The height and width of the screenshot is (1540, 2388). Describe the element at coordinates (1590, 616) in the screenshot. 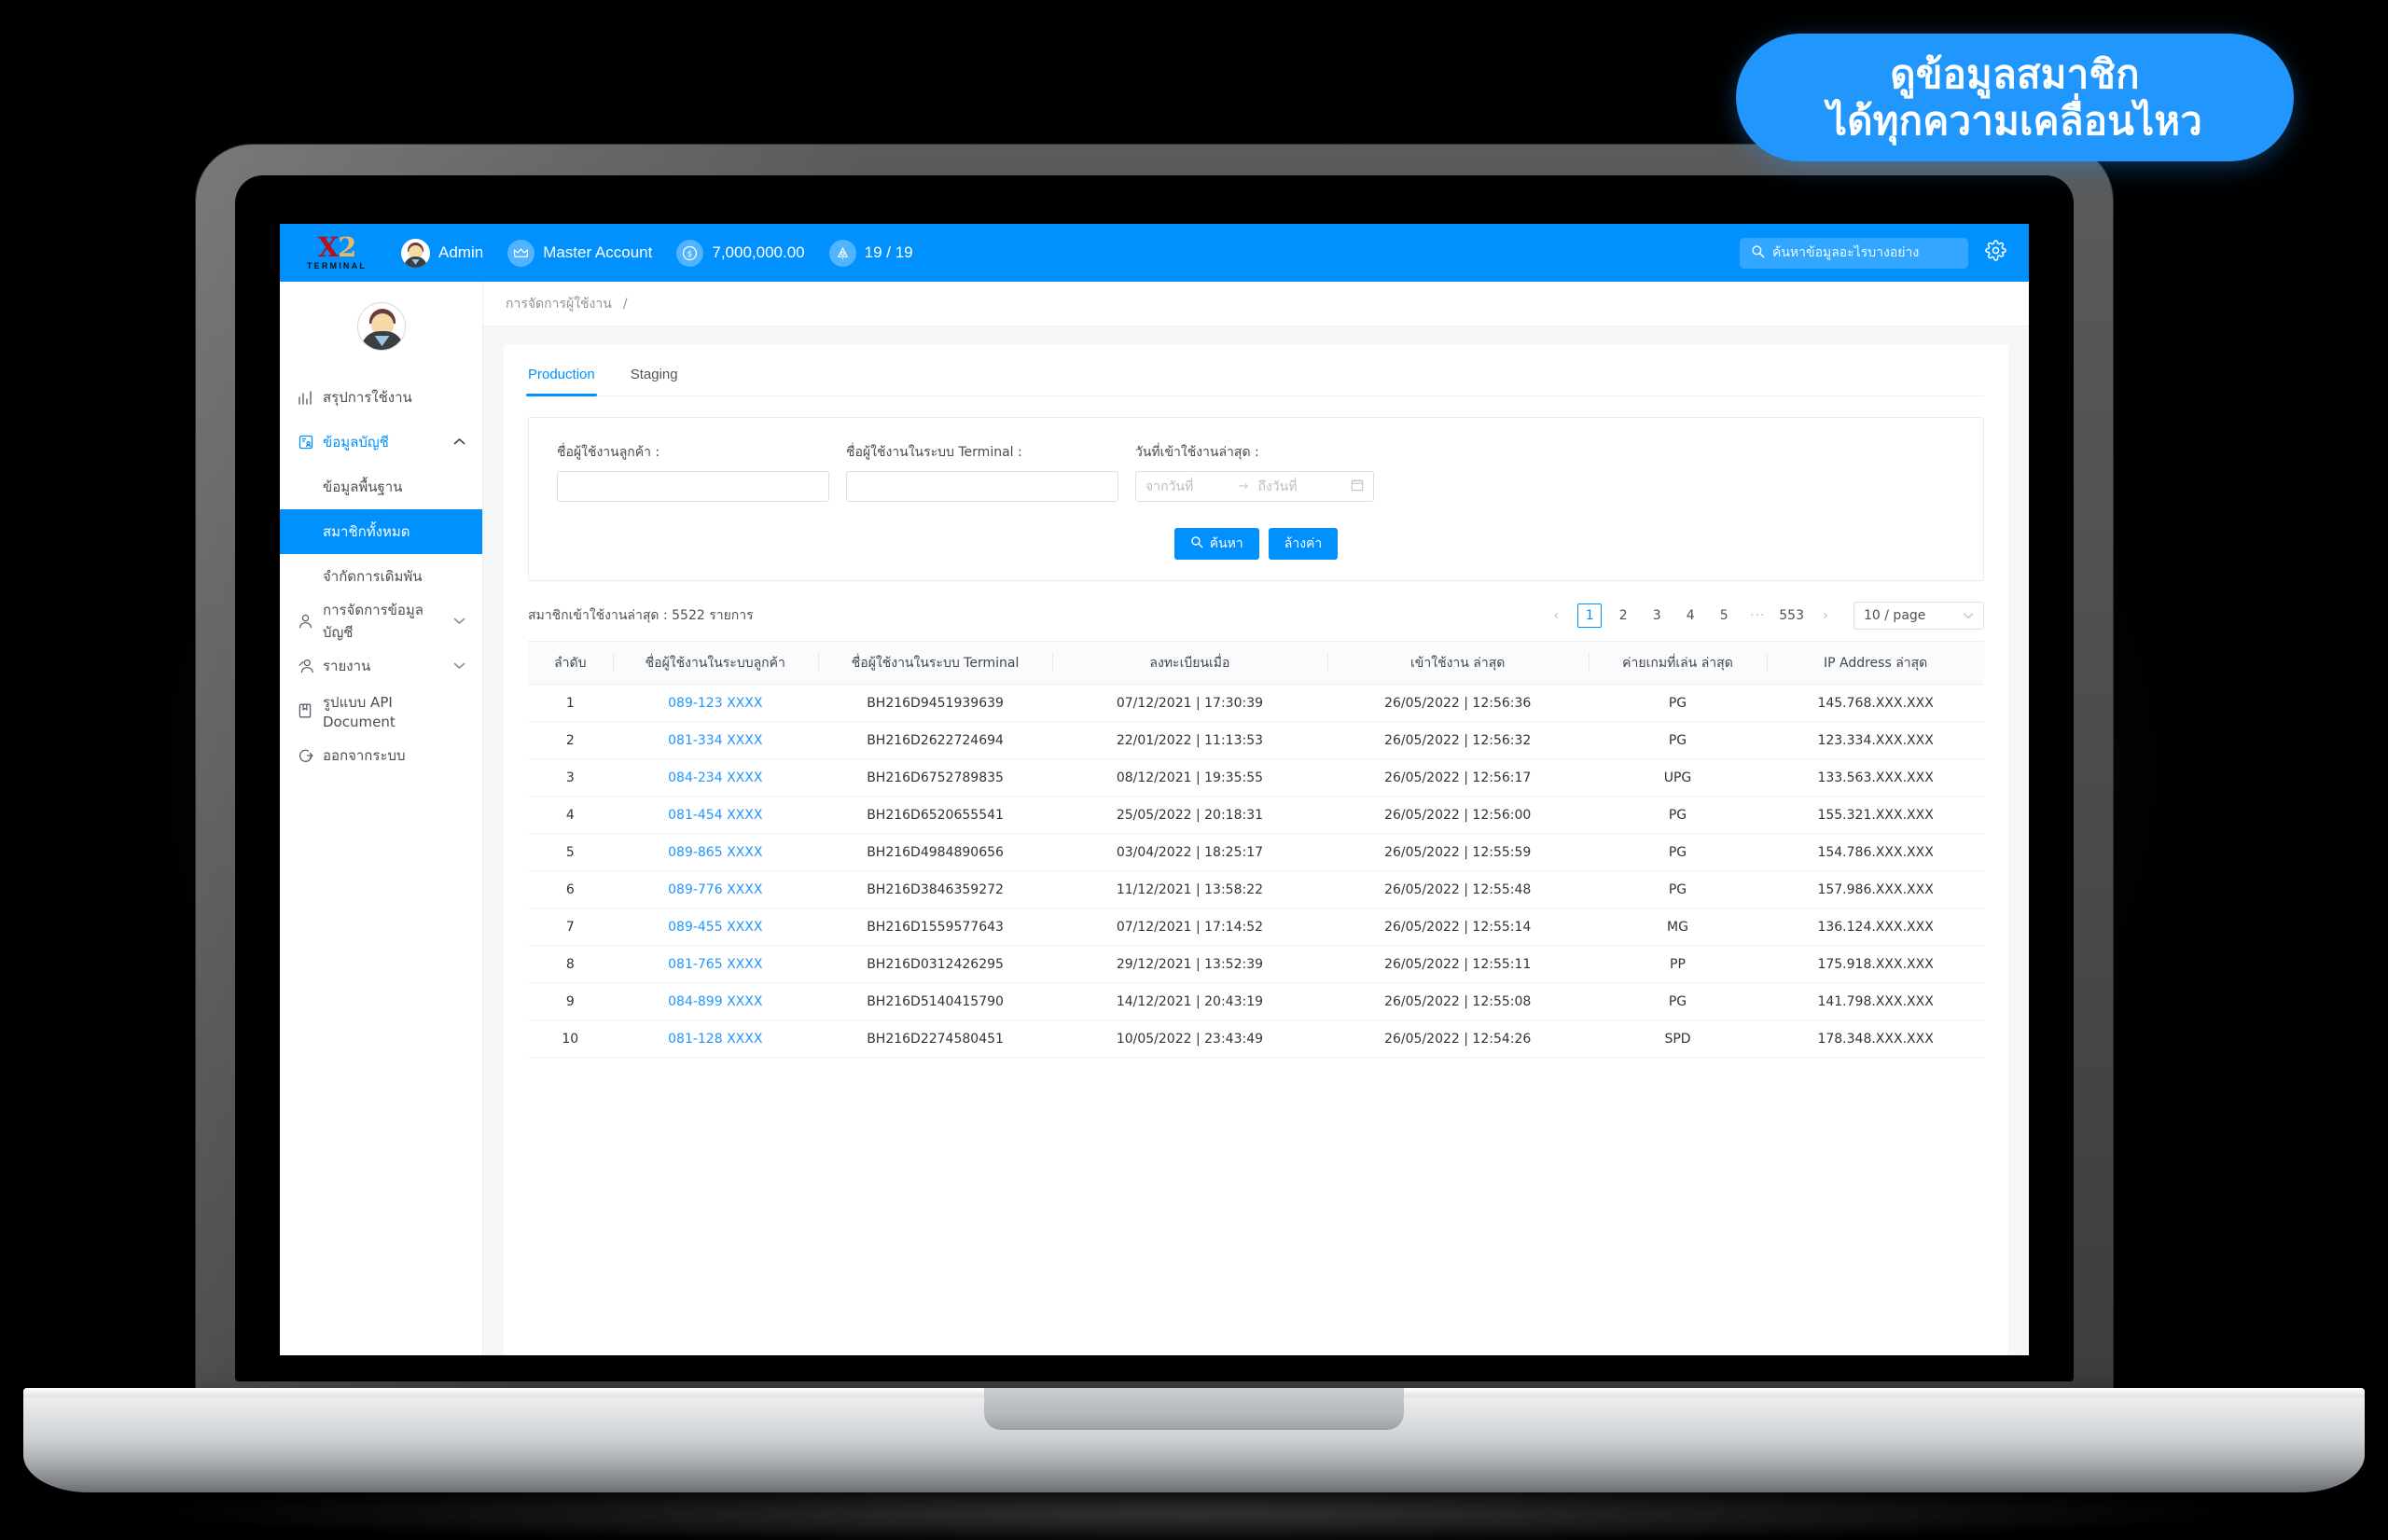

I see `pagination-page-1: 1` at that location.